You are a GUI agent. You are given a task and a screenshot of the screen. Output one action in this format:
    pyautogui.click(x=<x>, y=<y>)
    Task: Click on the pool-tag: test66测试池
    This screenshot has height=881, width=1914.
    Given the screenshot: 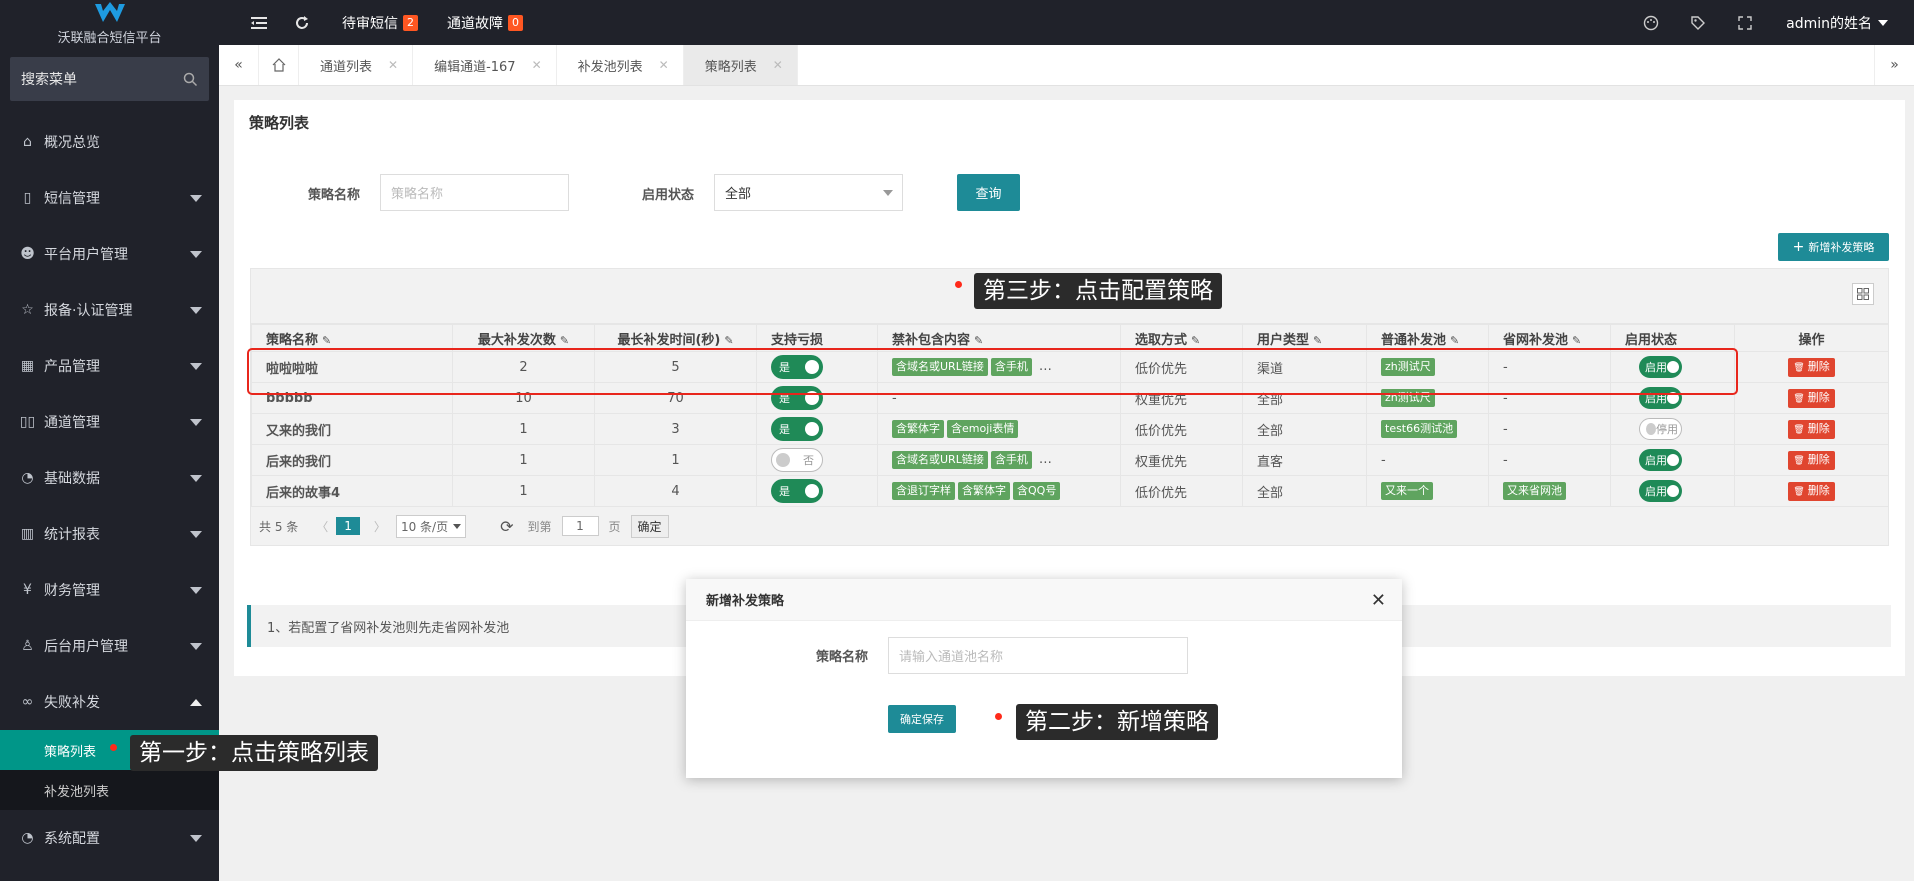 What is the action you would take?
    pyautogui.click(x=1419, y=429)
    